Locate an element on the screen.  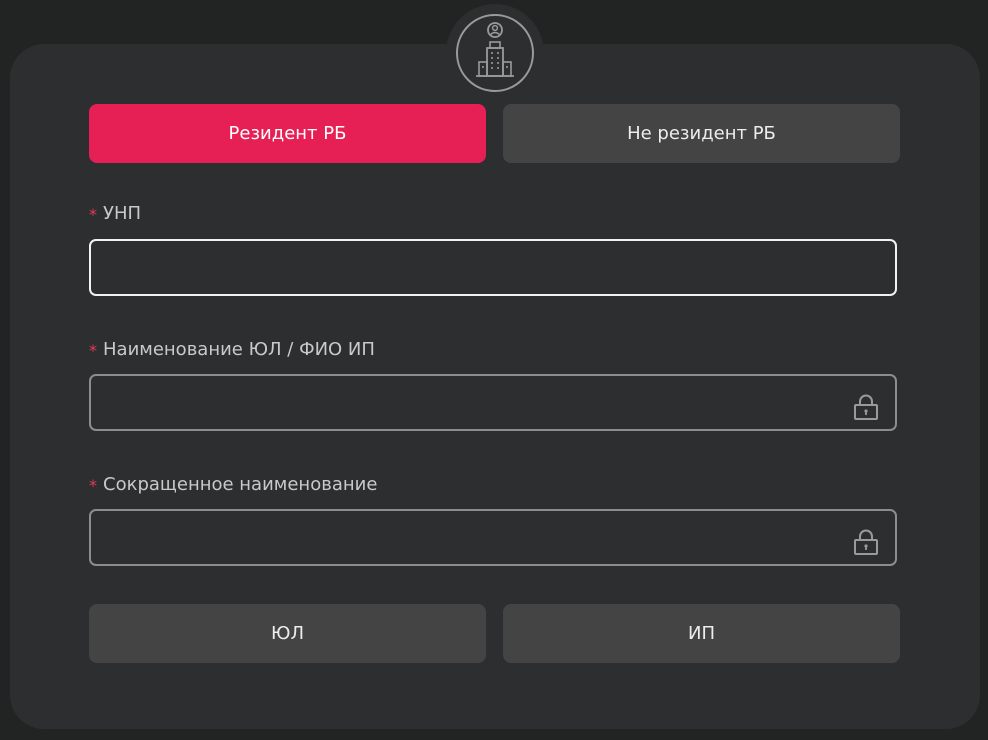
unp-input is located at coordinates (493, 267).